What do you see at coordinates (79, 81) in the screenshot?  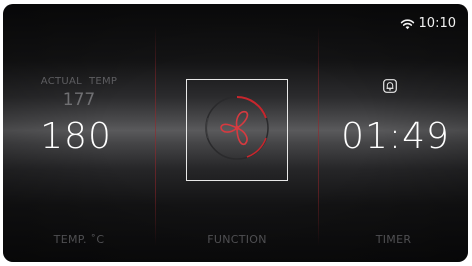 I see `actual-temp-label: ACTUAL TEMP` at bounding box center [79, 81].